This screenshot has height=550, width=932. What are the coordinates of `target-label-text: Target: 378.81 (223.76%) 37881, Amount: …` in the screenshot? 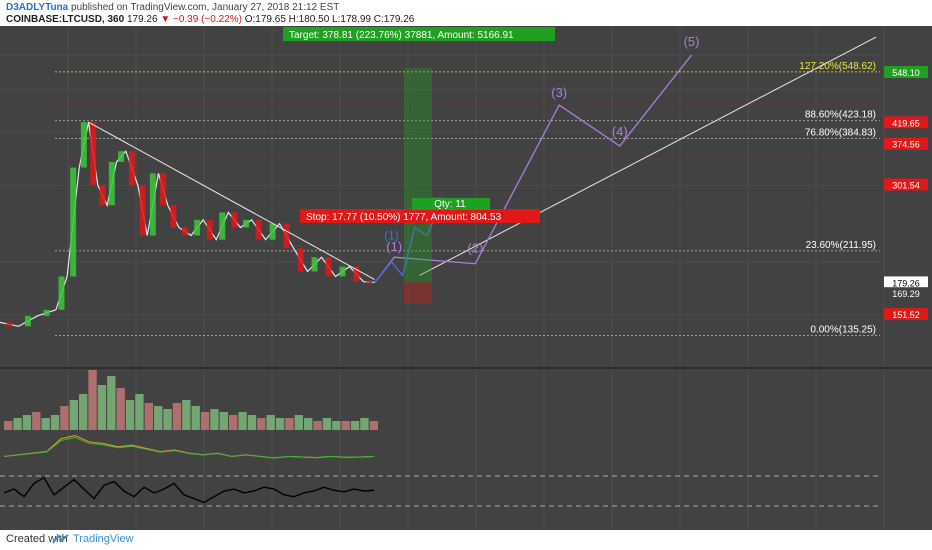 It's located at (401, 35).